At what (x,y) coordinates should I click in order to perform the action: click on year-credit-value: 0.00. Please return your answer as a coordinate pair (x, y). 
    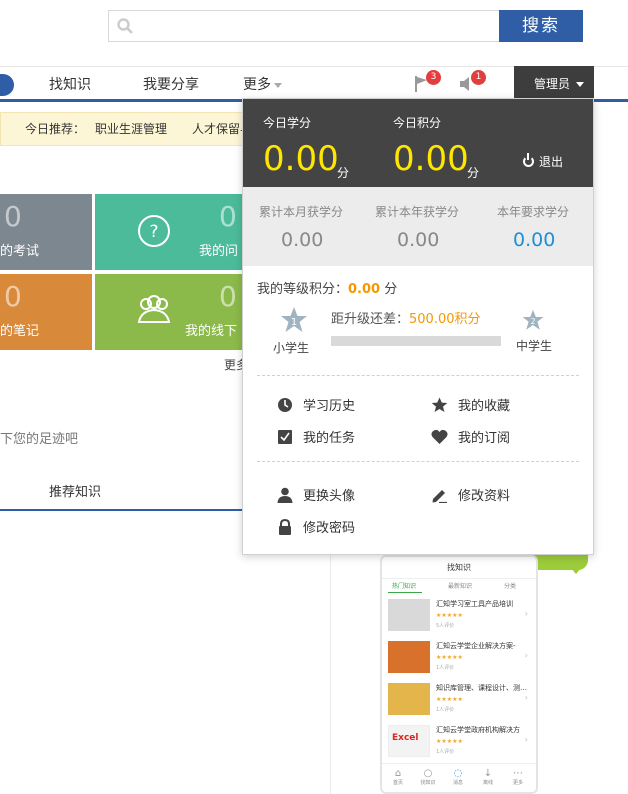
    Looking at the image, I should click on (418, 240).